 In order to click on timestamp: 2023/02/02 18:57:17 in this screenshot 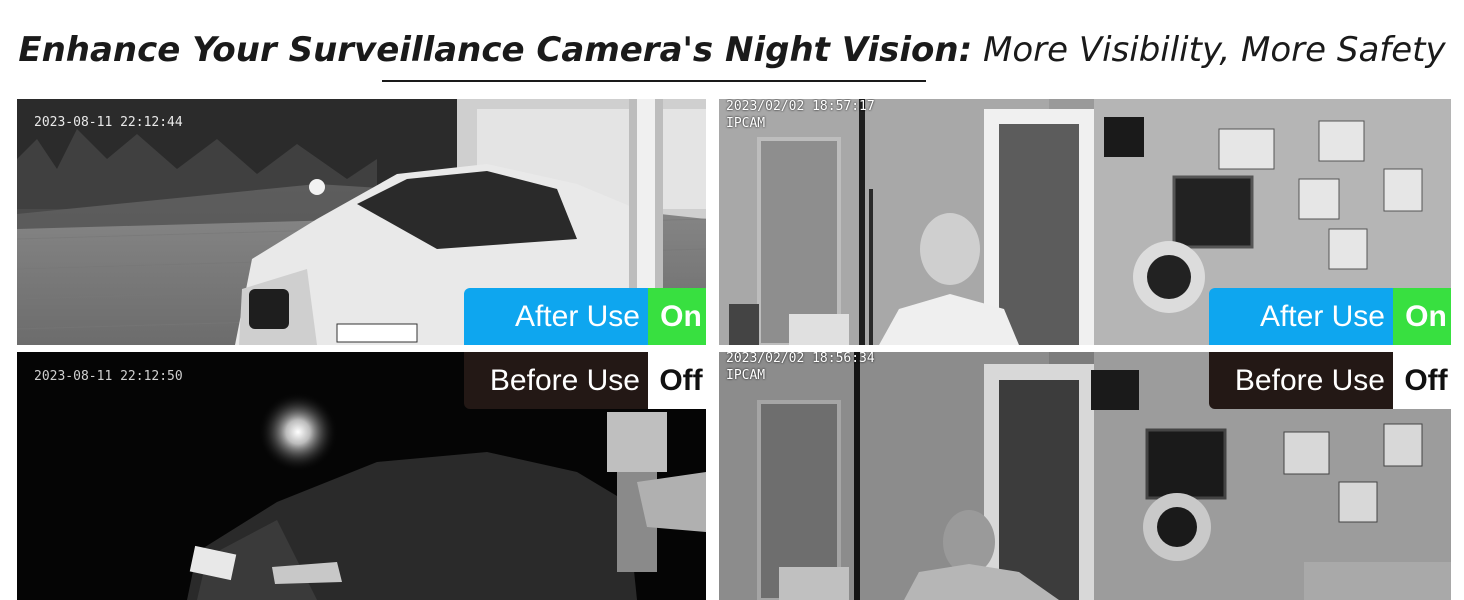, I will do `click(800, 106)`.